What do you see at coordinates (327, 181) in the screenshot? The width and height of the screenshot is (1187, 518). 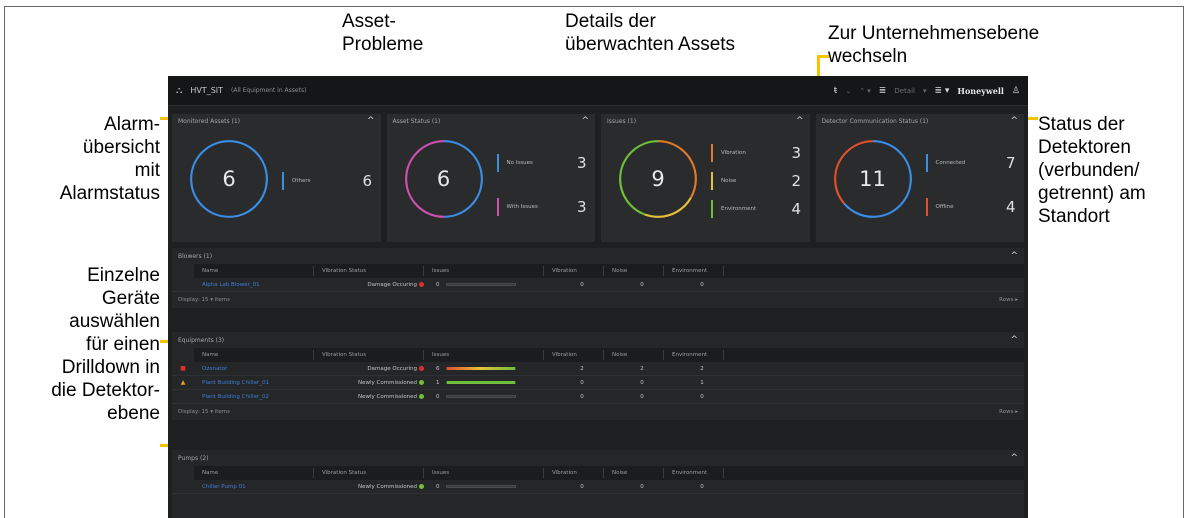 I see `legend-item: Others 6` at bounding box center [327, 181].